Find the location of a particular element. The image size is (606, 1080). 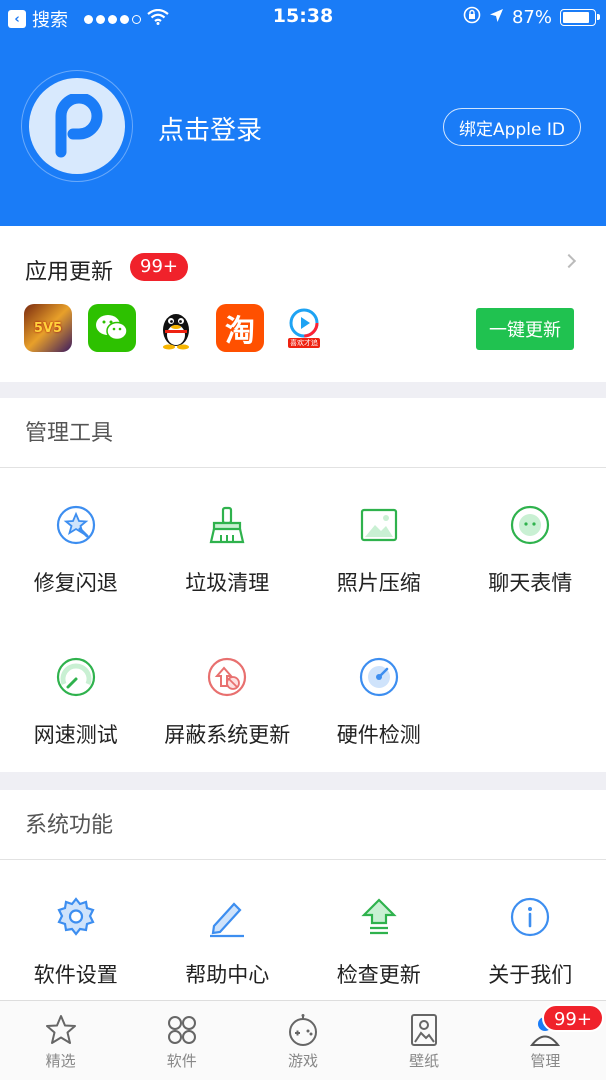

pencil-icon is located at coordinates (227, 917).